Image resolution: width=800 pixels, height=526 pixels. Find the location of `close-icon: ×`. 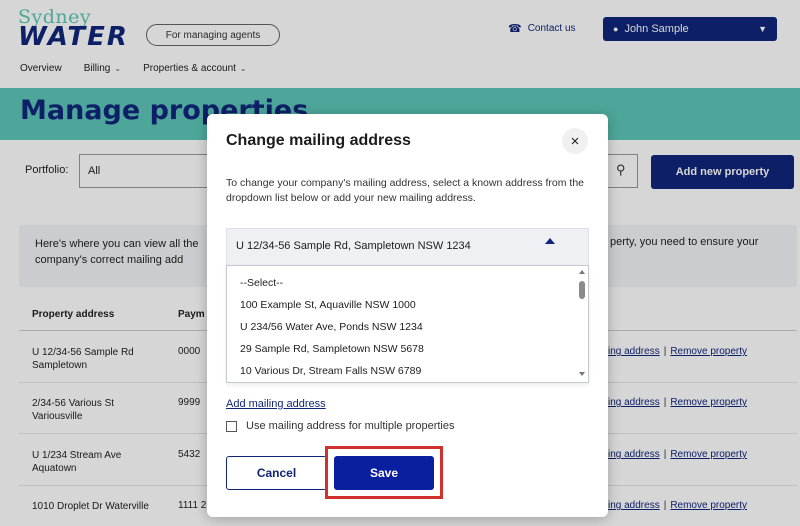

close-icon: × is located at coordinates (575, 141).